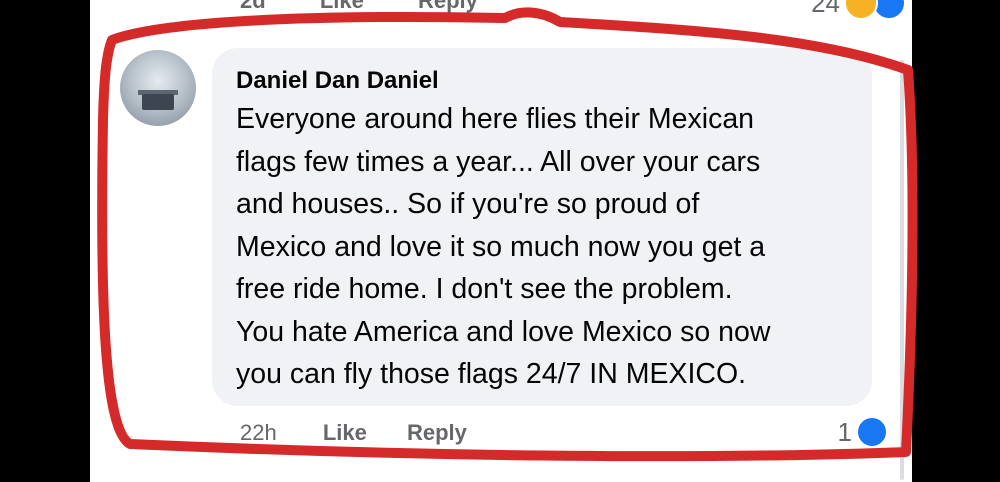  What do you see at coordinates (484, 289) in the screenshot?
I see `comment-text-line: free ride home. I don't see the problem.` at bounding box center [484, 289].